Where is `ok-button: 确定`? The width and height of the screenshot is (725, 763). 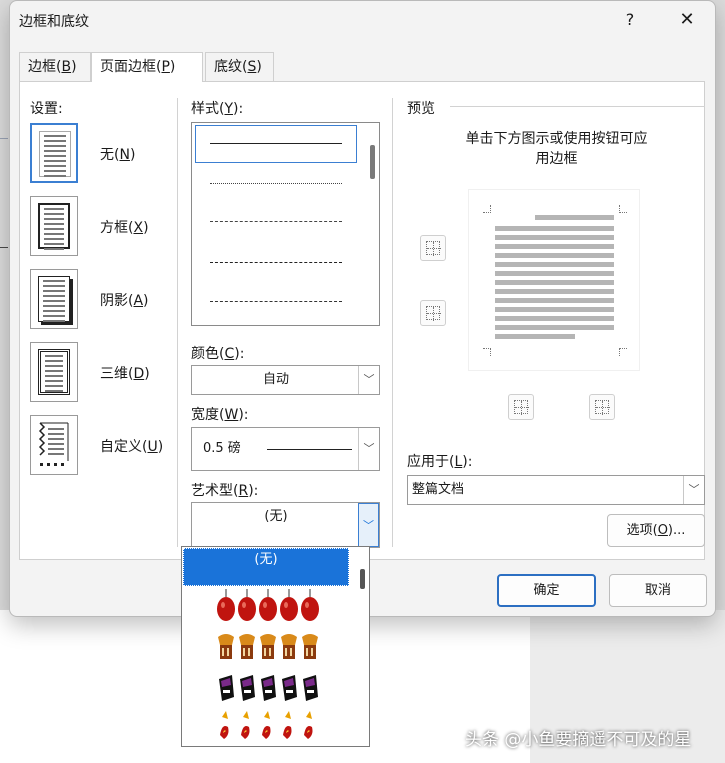
ok-button: 确定 is located at coordinates (546, 590).